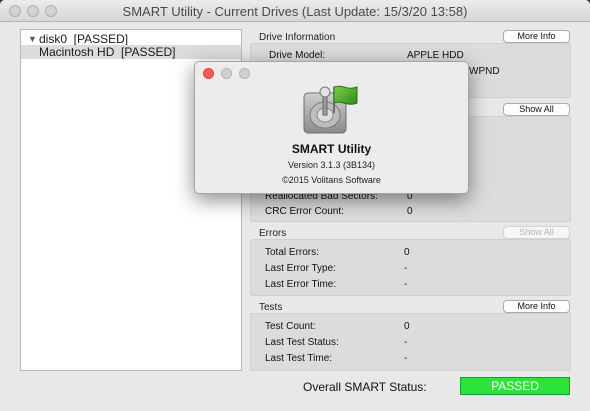 This screenshot has height=411, width=590. I want to click on drive-model-value: APPLE HDD, so click(435, 55).